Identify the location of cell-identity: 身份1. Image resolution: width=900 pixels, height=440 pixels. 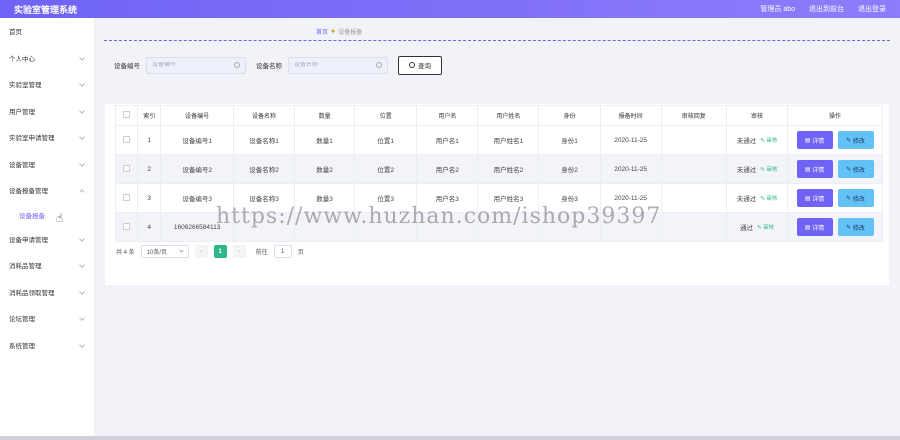
(569, 140).